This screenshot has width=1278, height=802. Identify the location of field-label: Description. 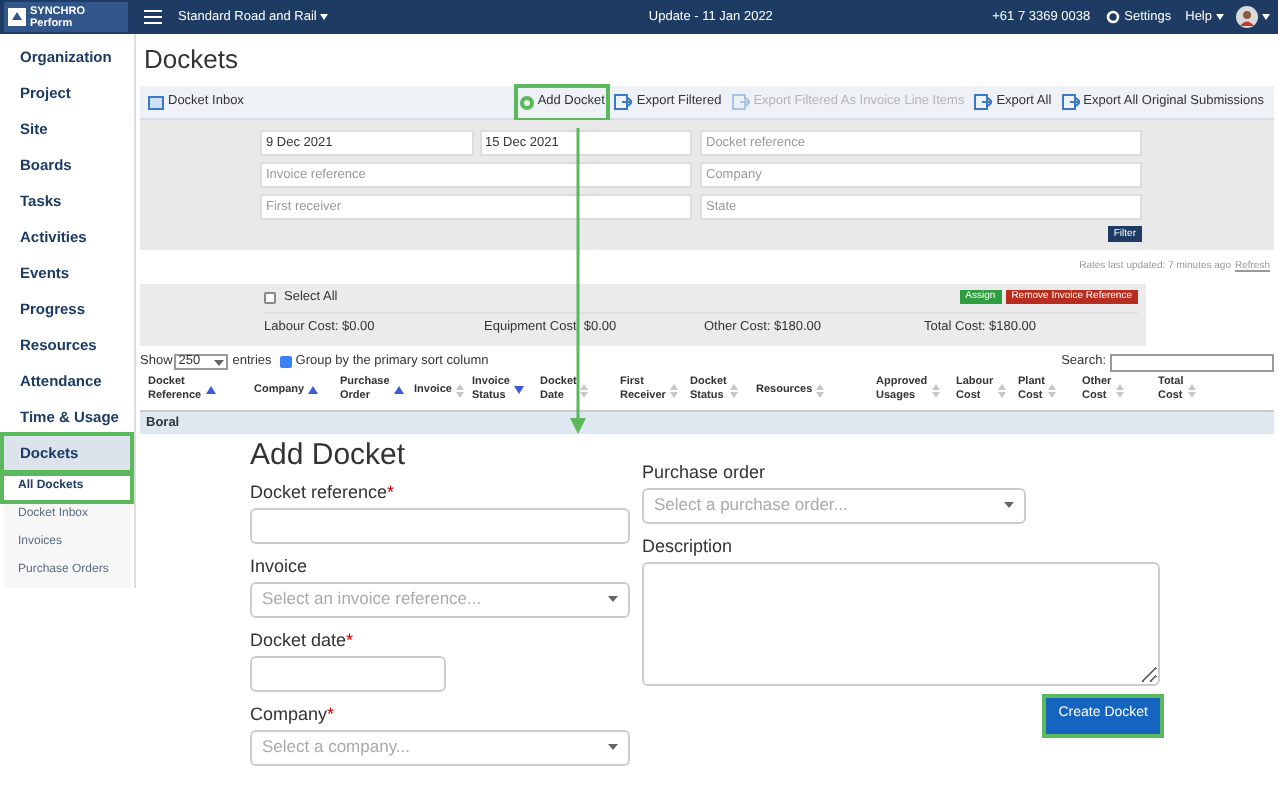
(688, 546).